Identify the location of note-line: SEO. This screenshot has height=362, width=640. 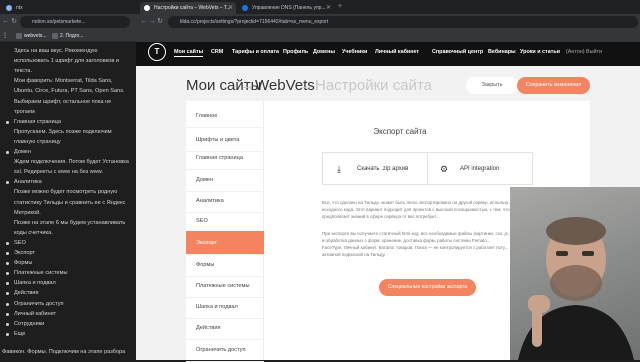
(20, 242).